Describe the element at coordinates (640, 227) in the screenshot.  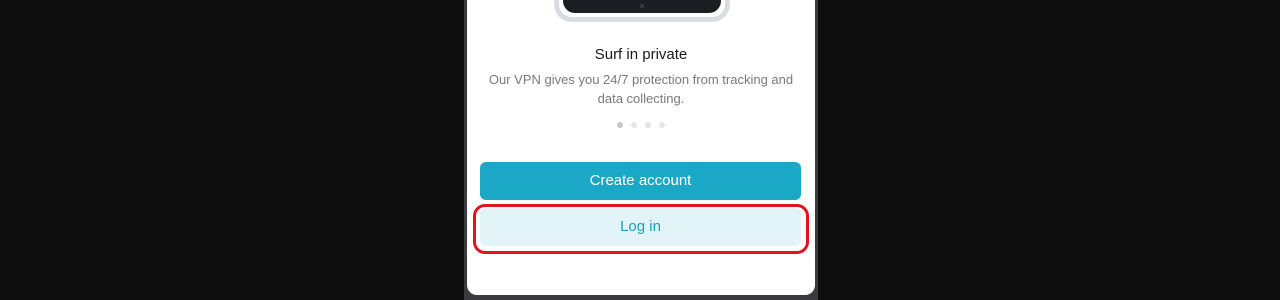
I see `login-button: Log in` at that location.